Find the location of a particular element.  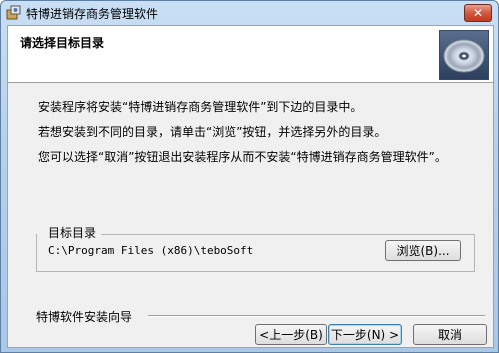

intro-line-2: 若想安装到不同的目录，请单击“浏览”按钮，并选择另外的目录。 is located at coordinates (212, 132).